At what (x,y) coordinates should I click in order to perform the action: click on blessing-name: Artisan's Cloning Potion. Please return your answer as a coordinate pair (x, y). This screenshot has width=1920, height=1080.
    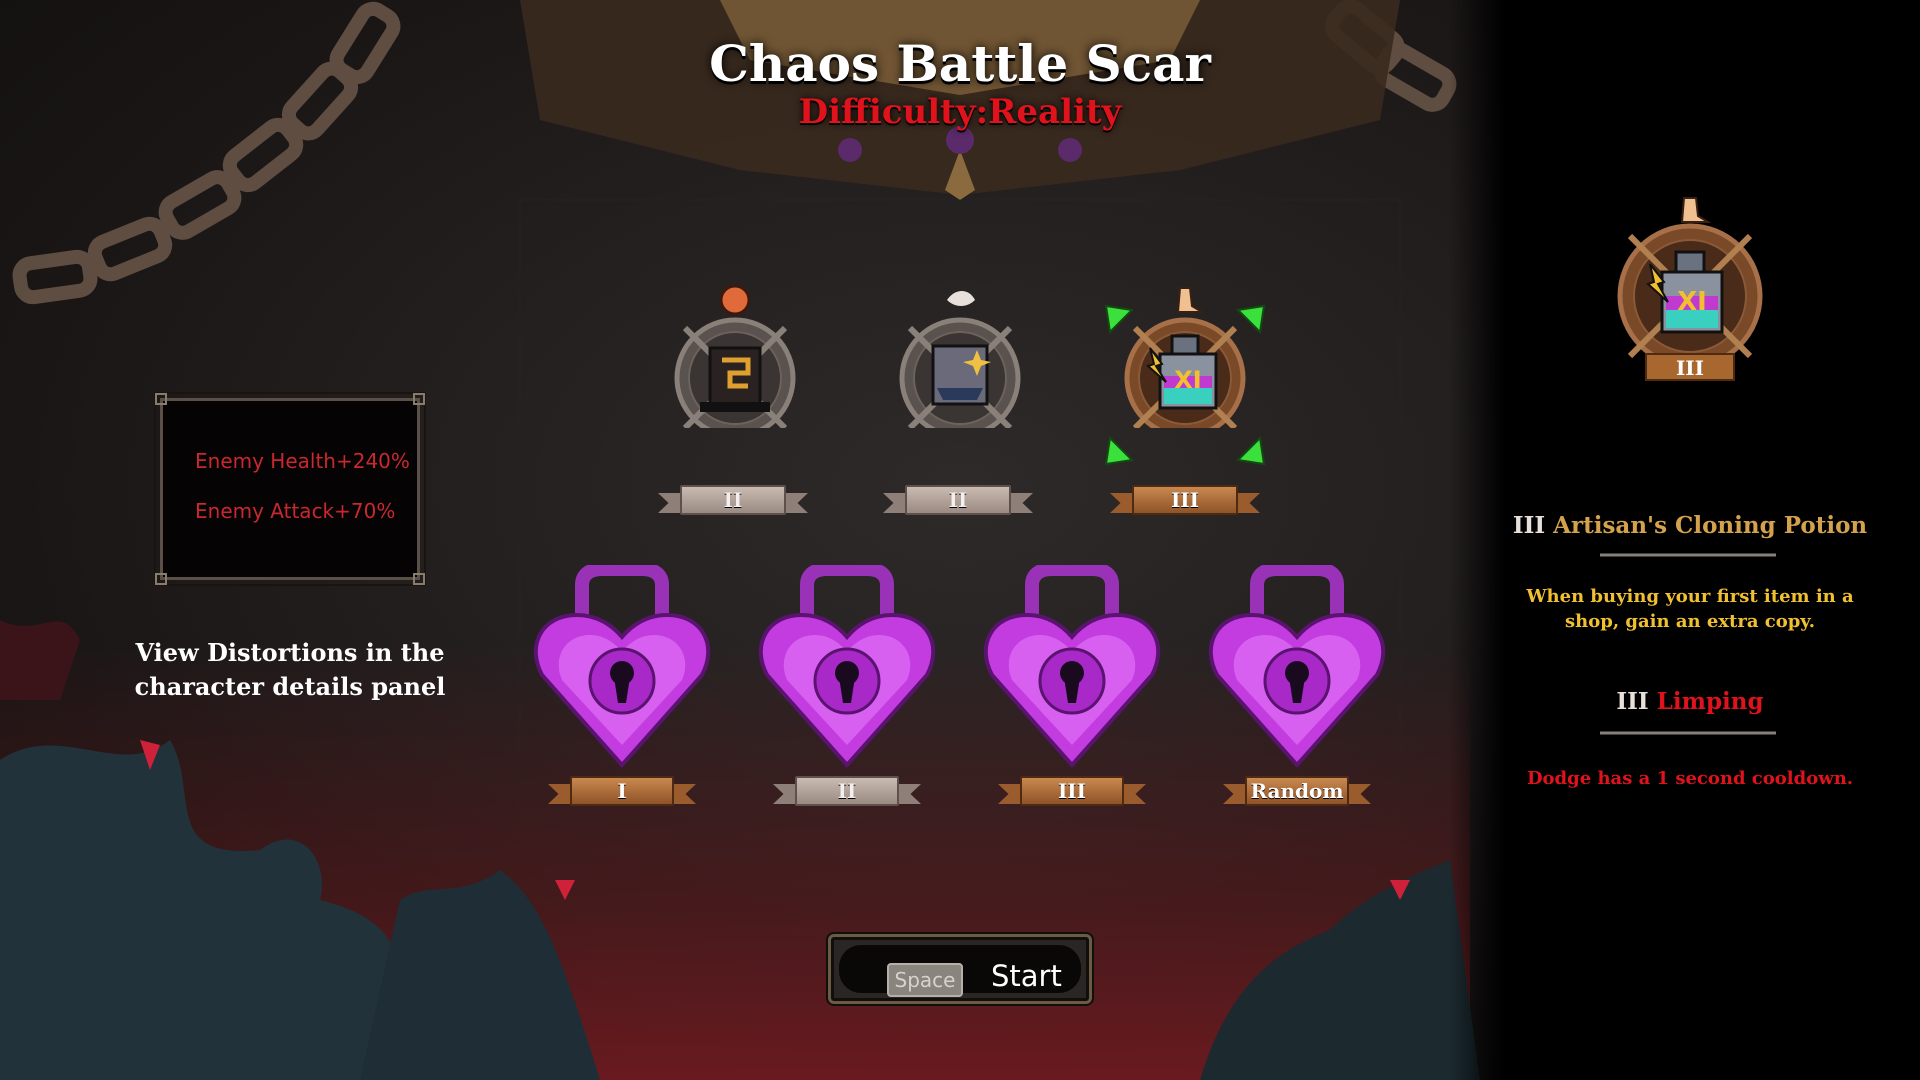
    Looking at the image, I should click on (1710, 525).